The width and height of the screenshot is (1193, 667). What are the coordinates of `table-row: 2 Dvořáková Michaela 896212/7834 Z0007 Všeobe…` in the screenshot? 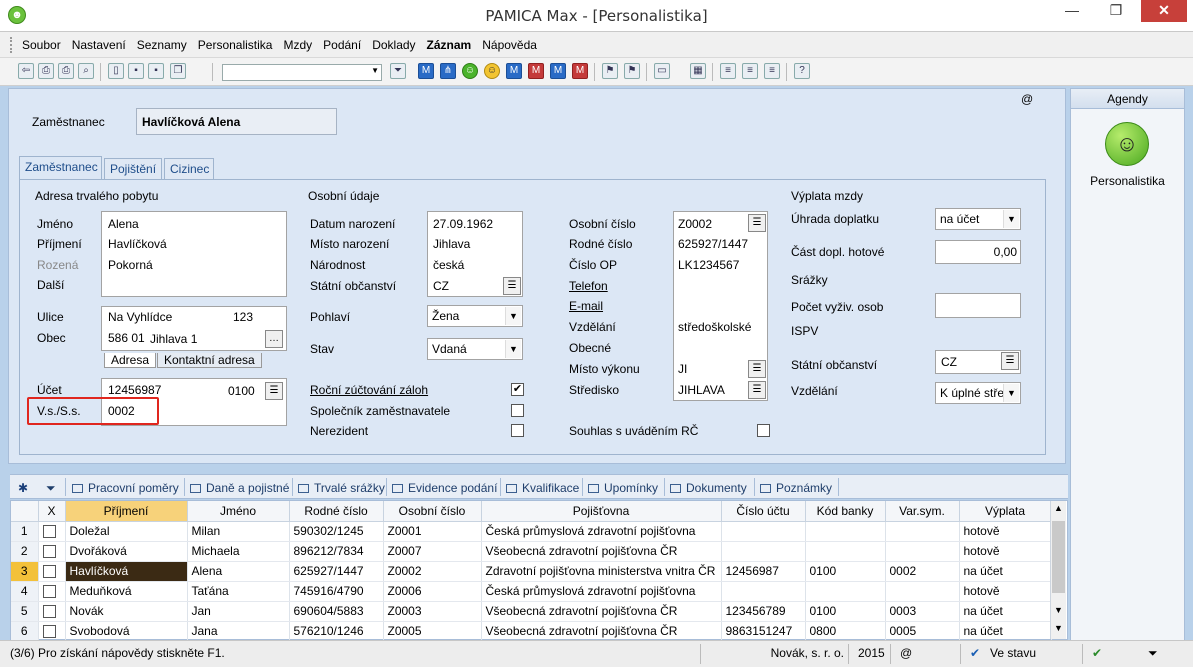 It's located at (531, 551).